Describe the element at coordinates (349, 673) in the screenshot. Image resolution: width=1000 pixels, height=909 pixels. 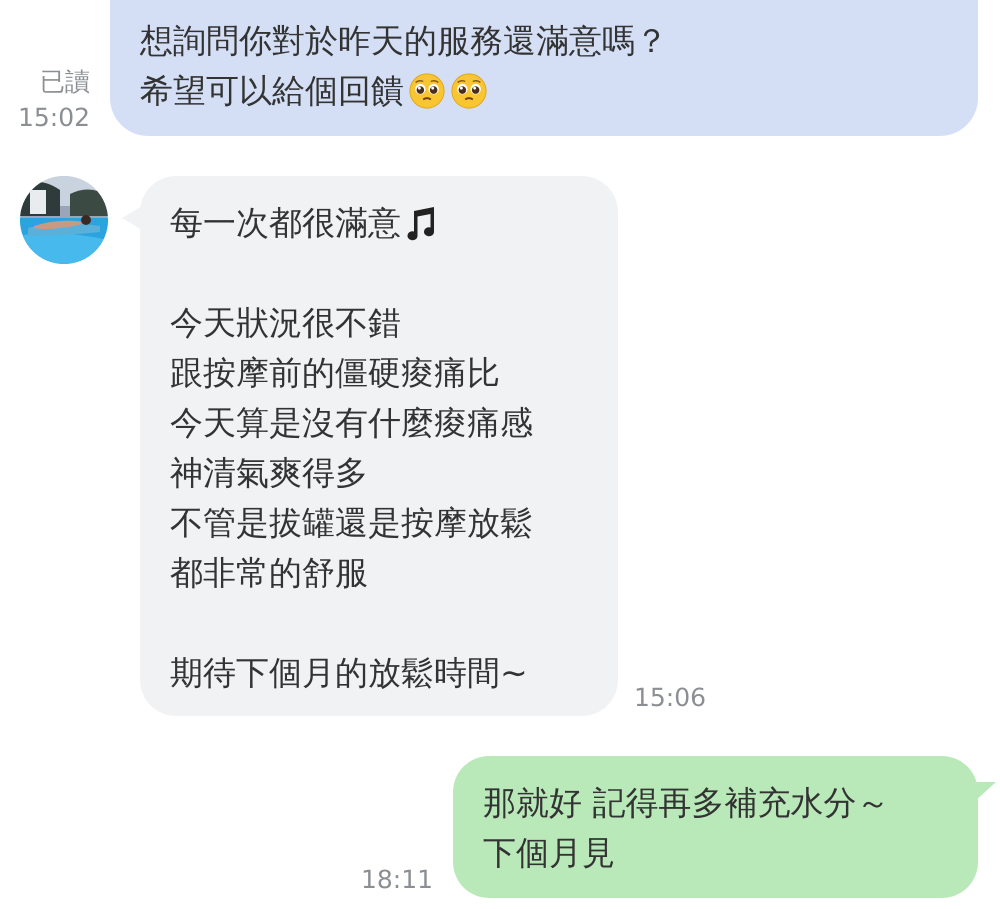
I see `message-text: 期待下個月的放鬆時間~` at that location.